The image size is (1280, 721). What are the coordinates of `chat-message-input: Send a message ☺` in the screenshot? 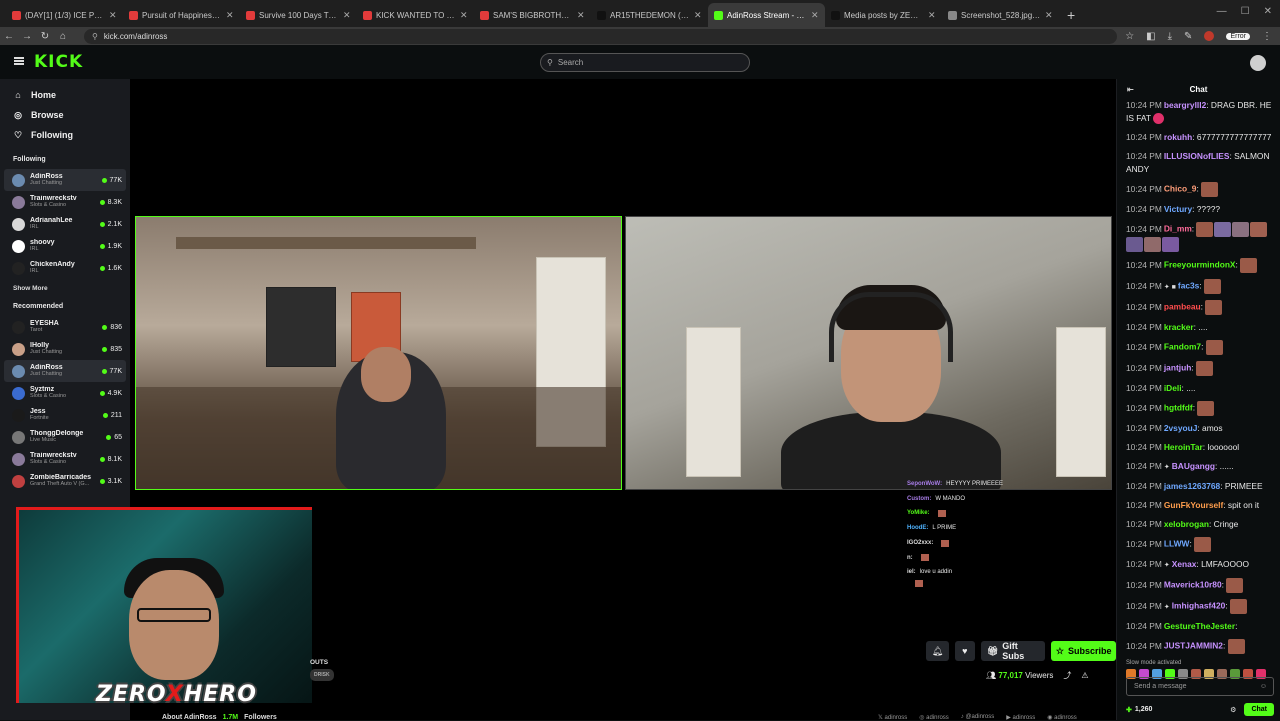 It's located at (1200, 686).